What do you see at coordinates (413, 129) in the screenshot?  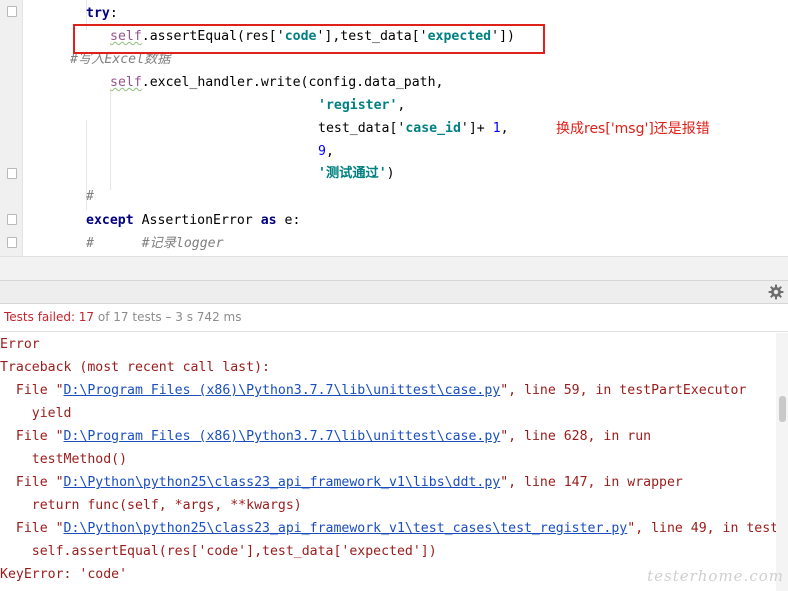 I see `code-line-arg-case-id: test_data['case_id']+ 1,` at bounding box center [413, 129].